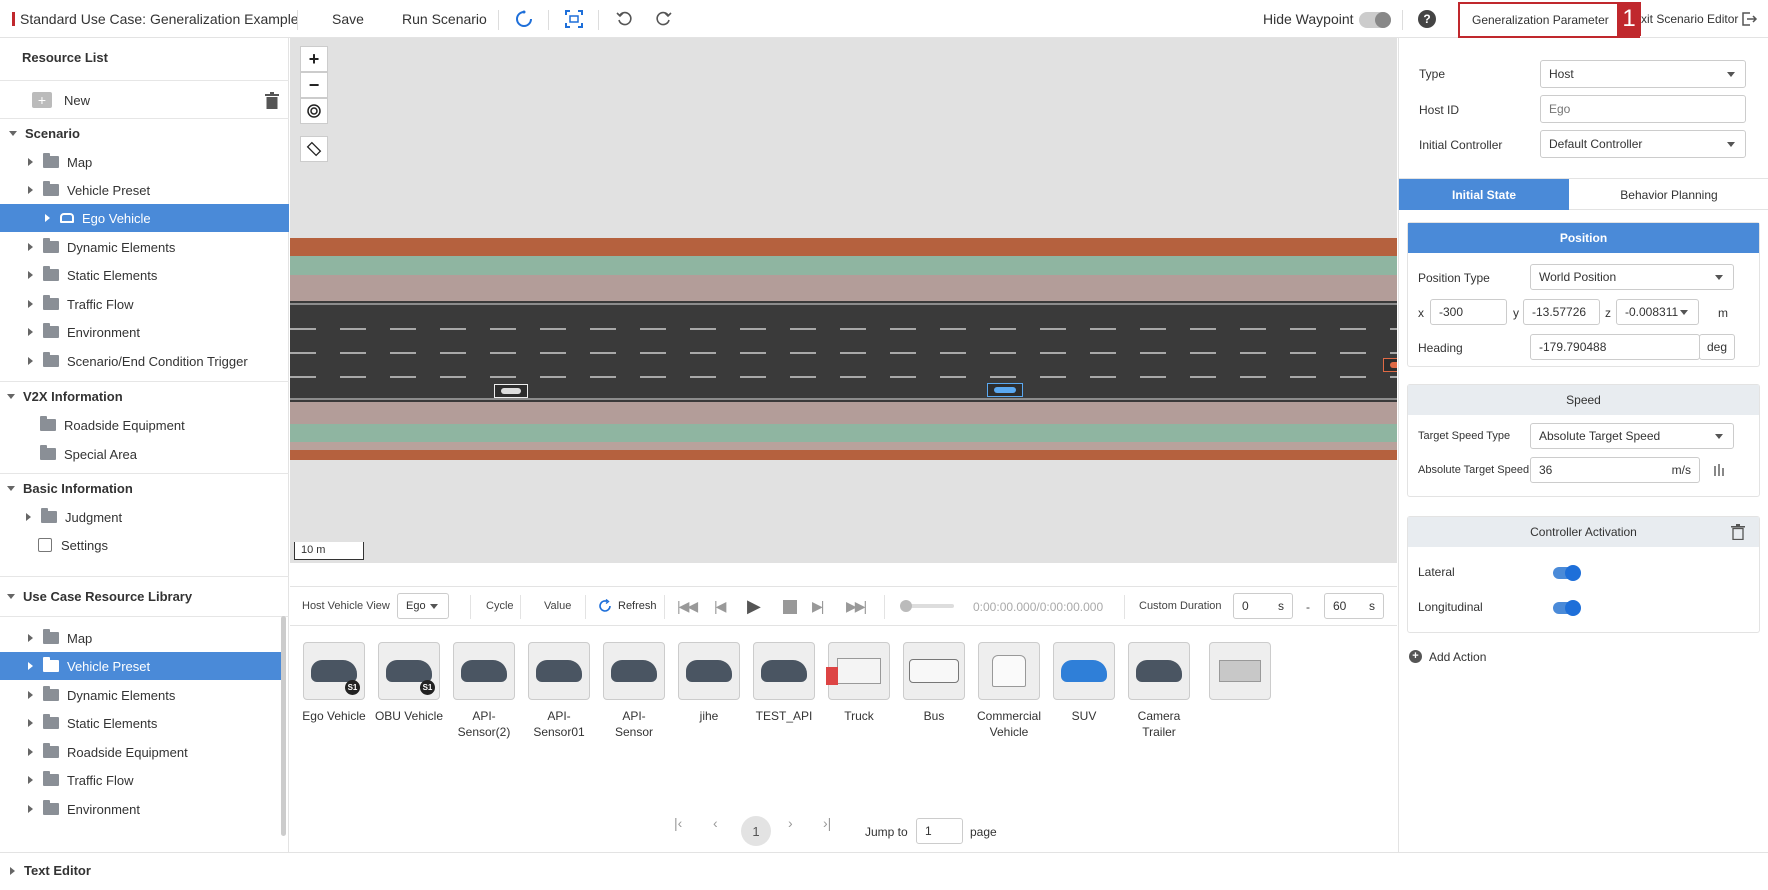 The height and width of the screenshot is (890, 1768). What do you see at coordinates (144, 133) in the screenshot?
I see `section-scenario: Scenario` at bounding box center [144, 133].